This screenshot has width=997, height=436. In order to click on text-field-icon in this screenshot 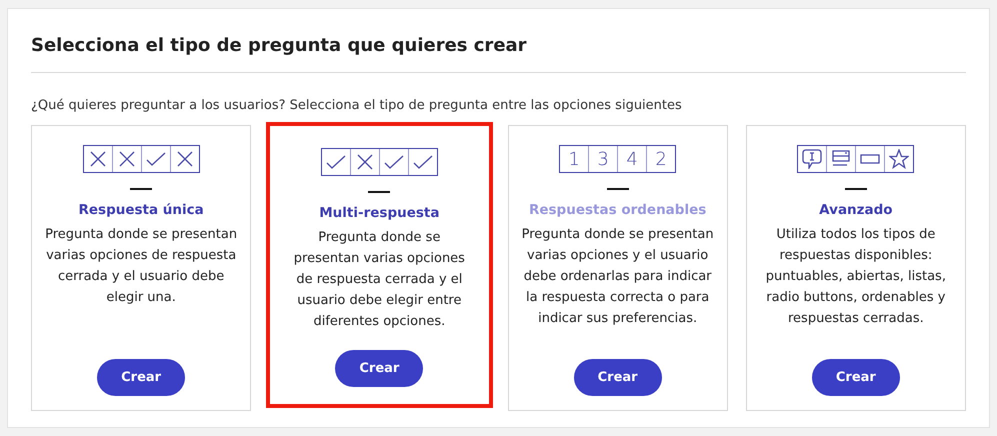, I will do `click(870, 159)`.